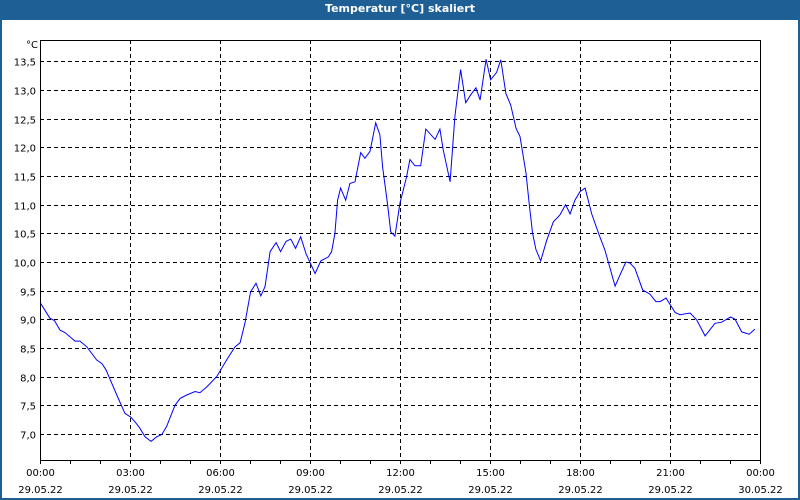 Image resolution: width=800 pixels, height=500 pixels. Describe the element at coordinates (25, 92) in the screenshot. I see `y-tick-label: 13,0` at that location.